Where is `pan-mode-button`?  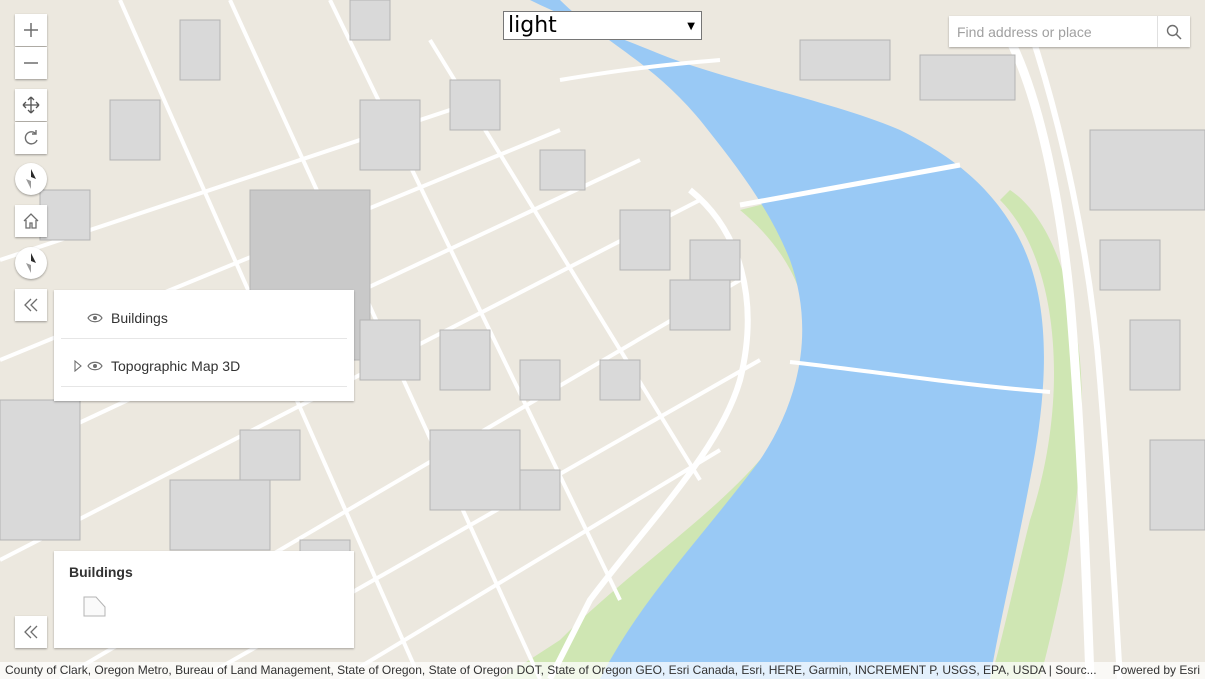 pan-mode-button is located at coordinates (31, 105).